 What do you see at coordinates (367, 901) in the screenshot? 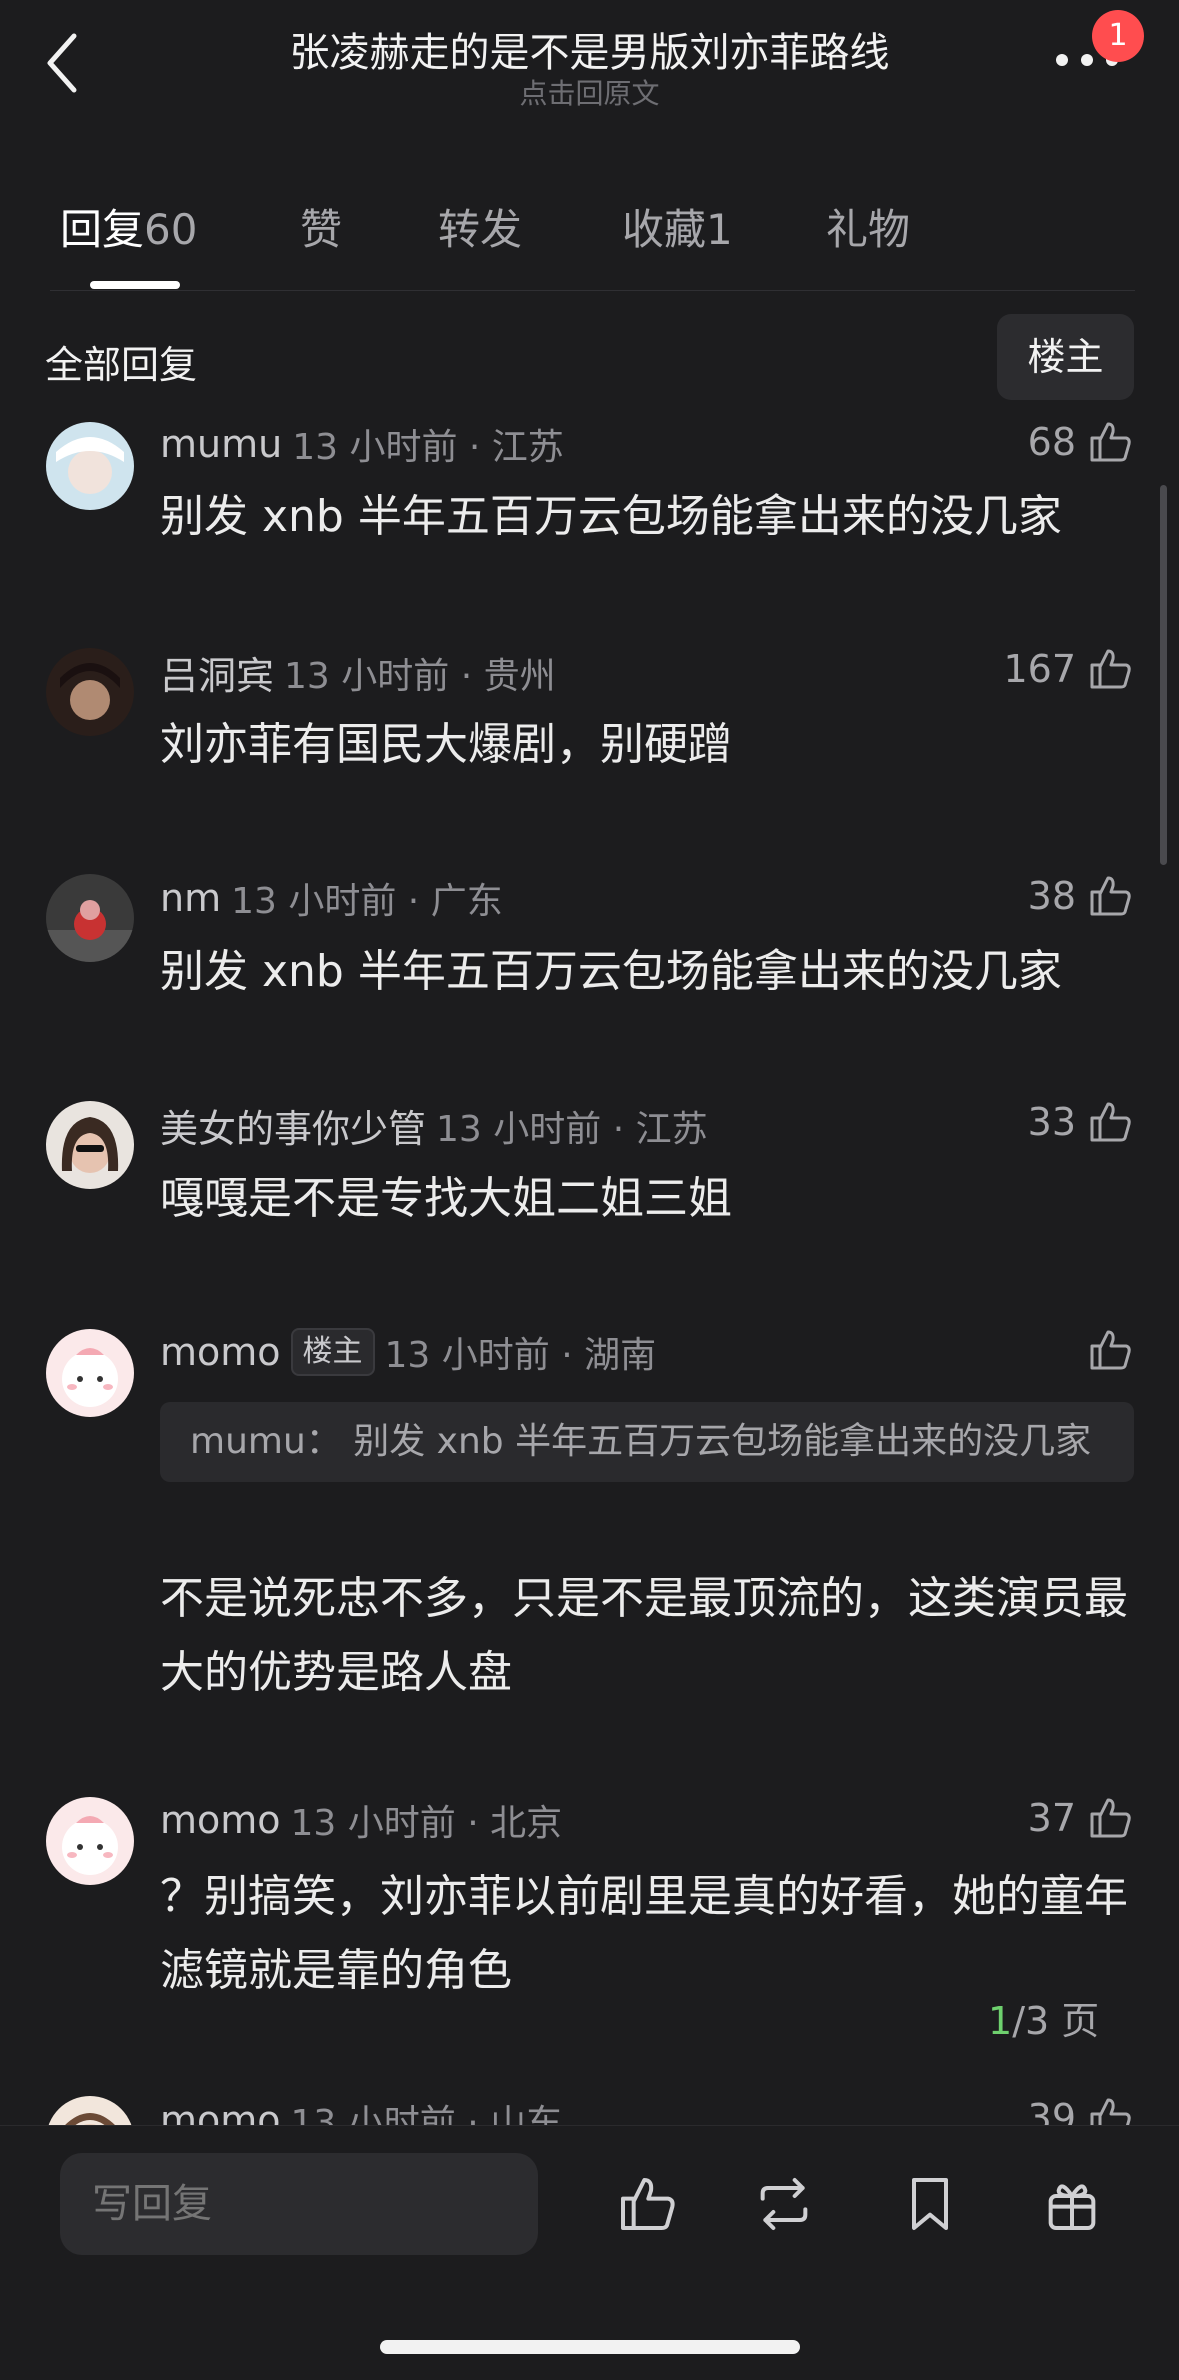
I see `timestamp-location: 13 小时前 · 广东` at bounding box center [367, 901].